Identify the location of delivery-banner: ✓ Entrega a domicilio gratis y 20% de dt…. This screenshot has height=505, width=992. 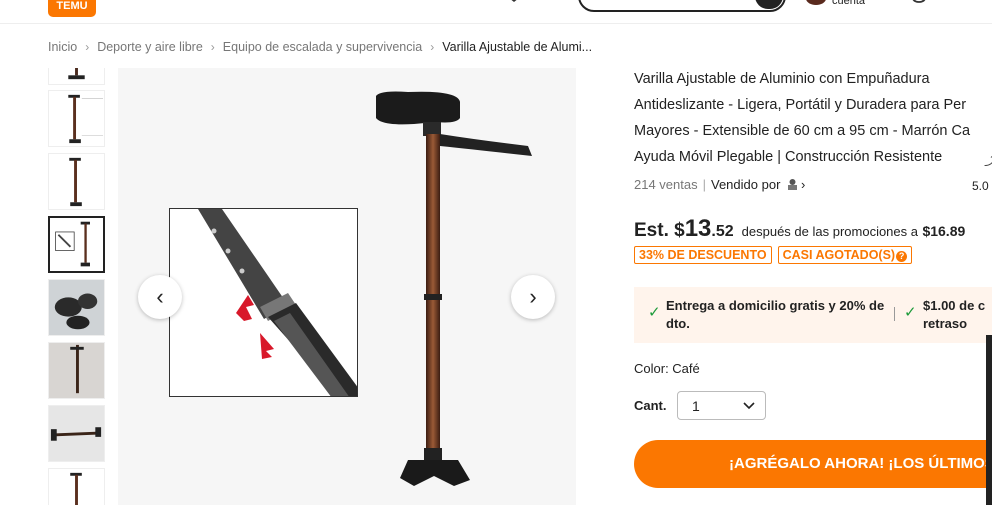
(813, 315).